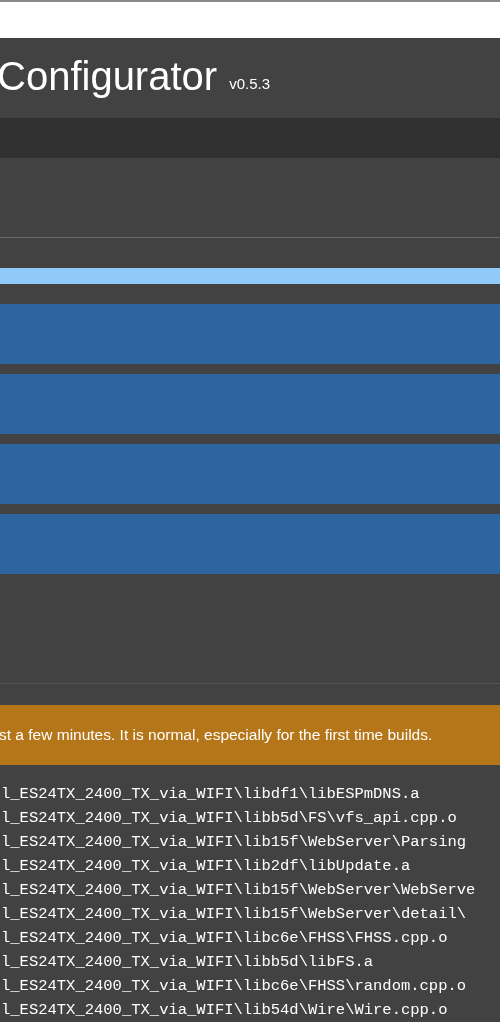 This screenshot has width=500, height=1022. Describe the element at coordinates (249, 83) in the screenshot. I see `version-label: v0.5.3` at that location.